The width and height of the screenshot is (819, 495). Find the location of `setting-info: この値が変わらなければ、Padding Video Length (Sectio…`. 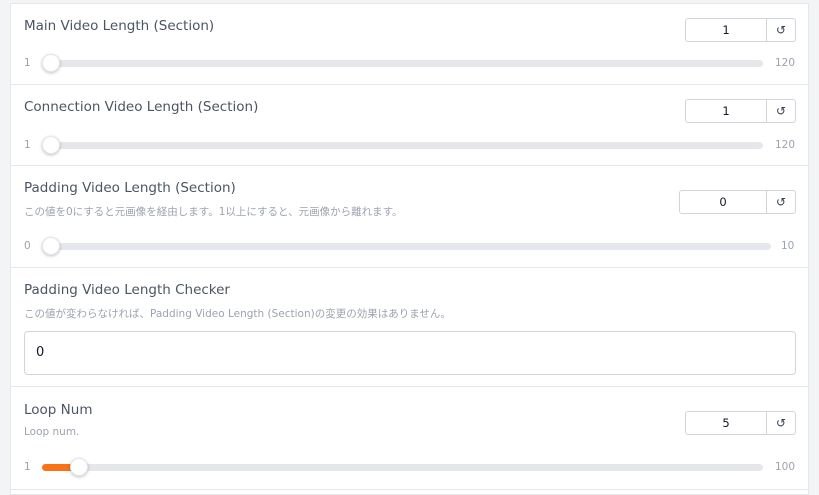

setting-info: この値が変わらなければ、Padding Video Length (Sectio… is located at coordinates (237, 314).